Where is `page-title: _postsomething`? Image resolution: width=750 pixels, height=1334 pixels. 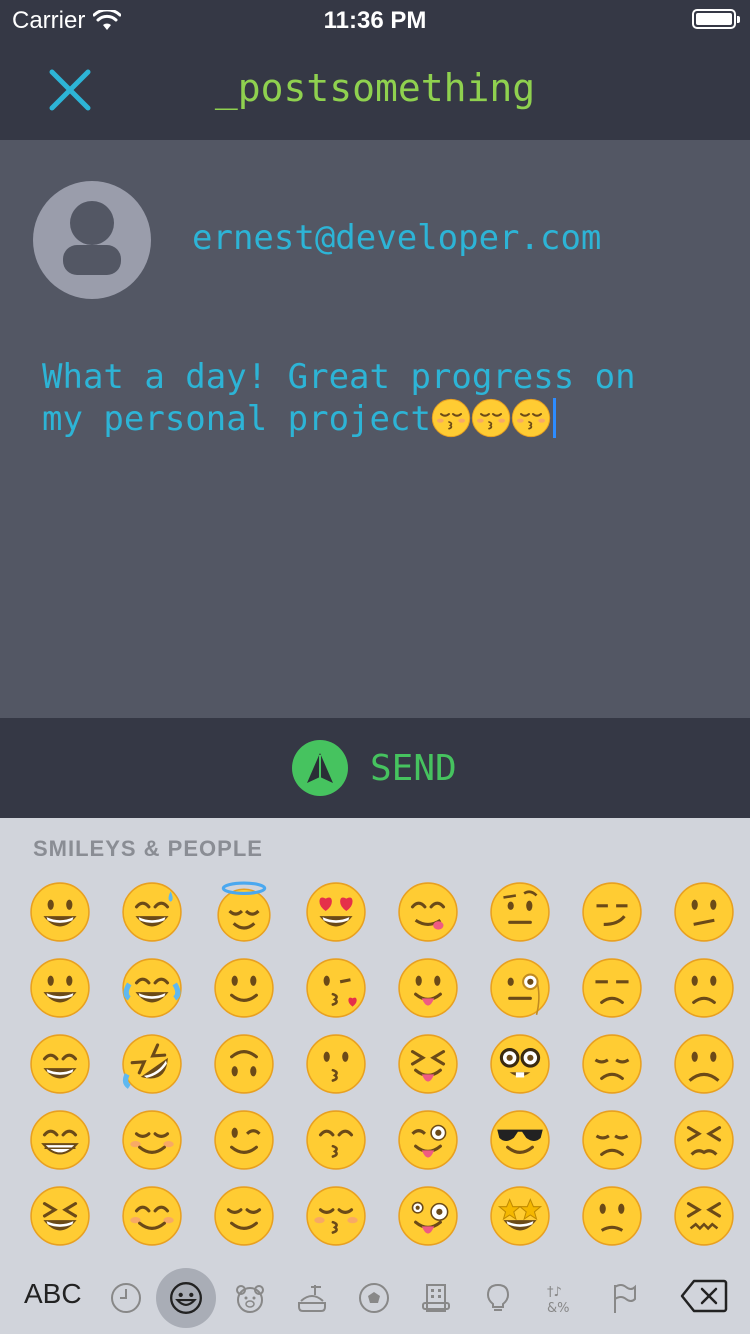 page-title: _postsomething is located at coordinates (375, 88).